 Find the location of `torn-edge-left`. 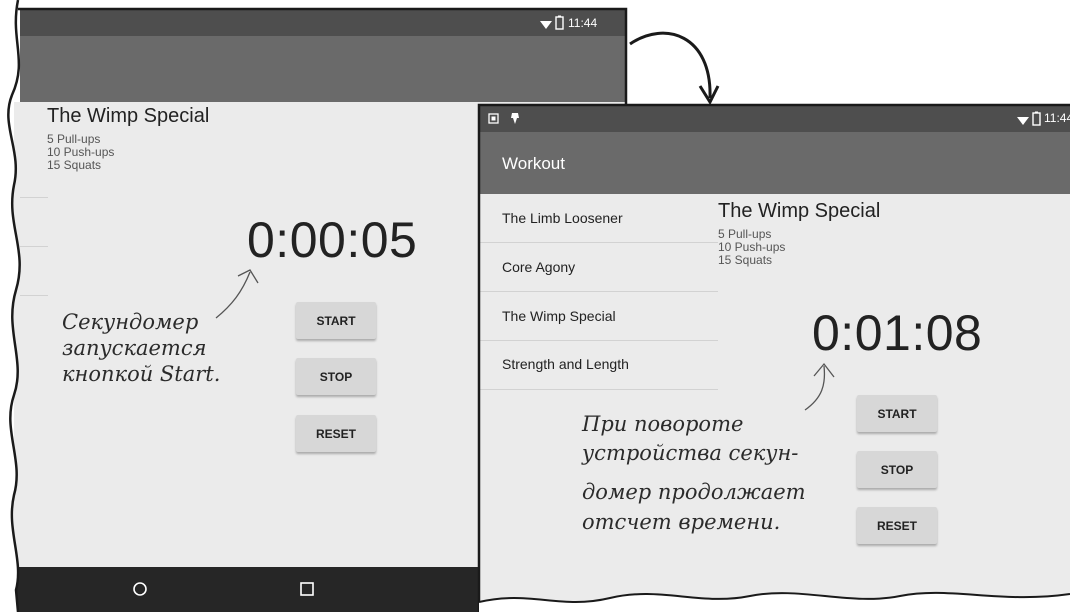

torn-edge-left is located at coordinates (10, 306).